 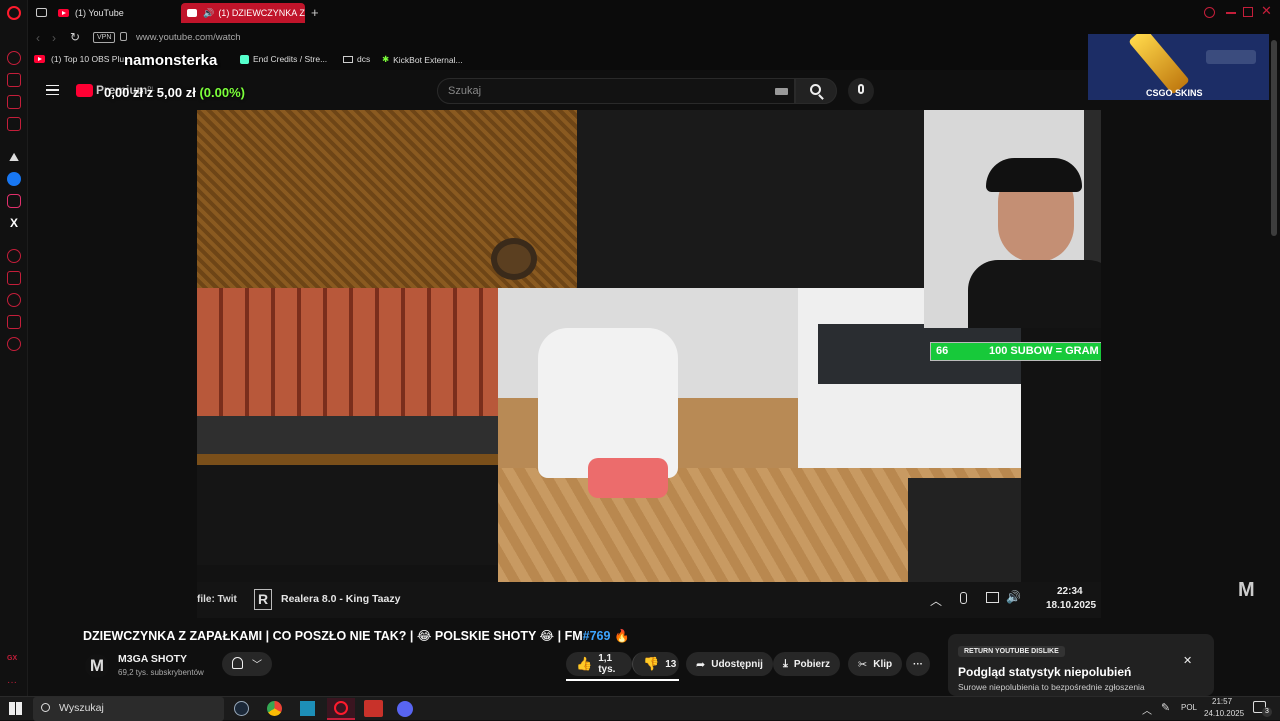 I want to click on dislike-count: 13, so click(x=671, y=664).